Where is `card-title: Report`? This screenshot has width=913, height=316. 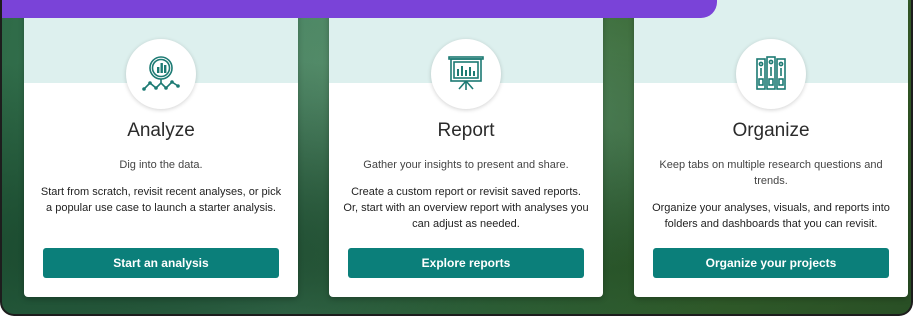
card-title: Report is located at coordinates (466, 130).